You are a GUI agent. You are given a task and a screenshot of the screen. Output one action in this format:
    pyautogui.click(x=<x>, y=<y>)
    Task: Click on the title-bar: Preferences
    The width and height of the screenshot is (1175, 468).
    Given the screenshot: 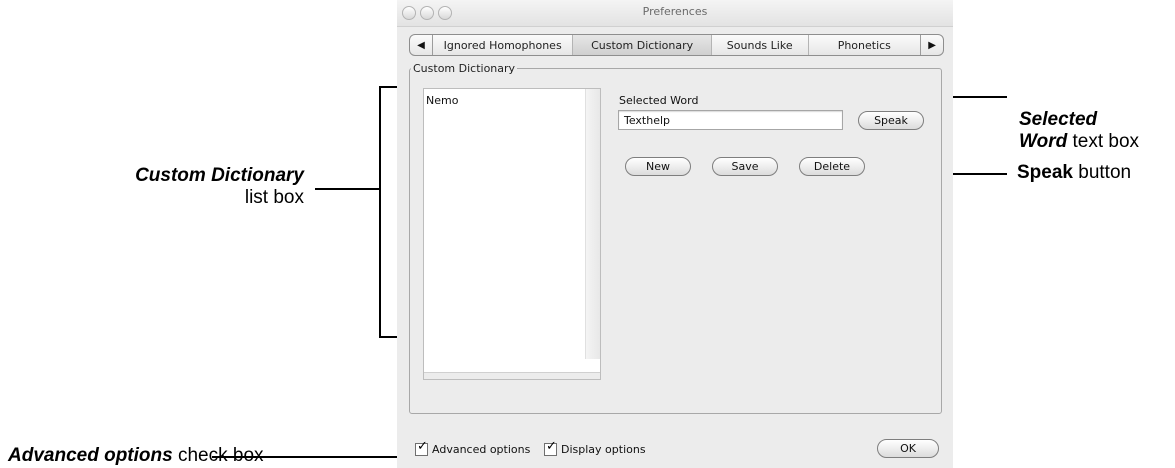 What is the action you would take?
    pyautogui.click(x=675, y=13)
    